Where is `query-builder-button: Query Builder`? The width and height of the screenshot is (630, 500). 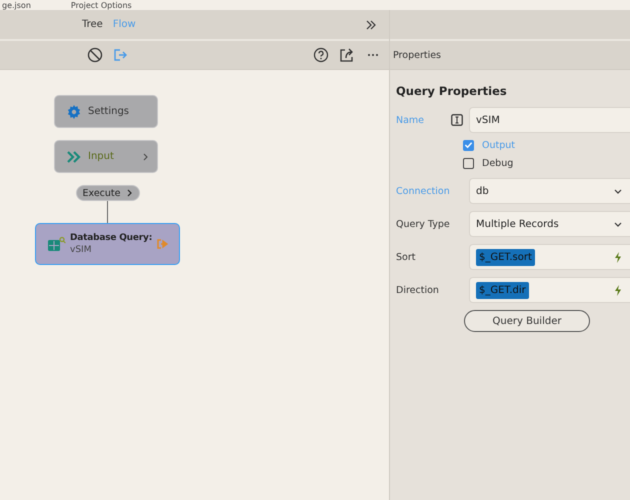 query-builder-button: Query Builder is located at coordinates (527, 321).